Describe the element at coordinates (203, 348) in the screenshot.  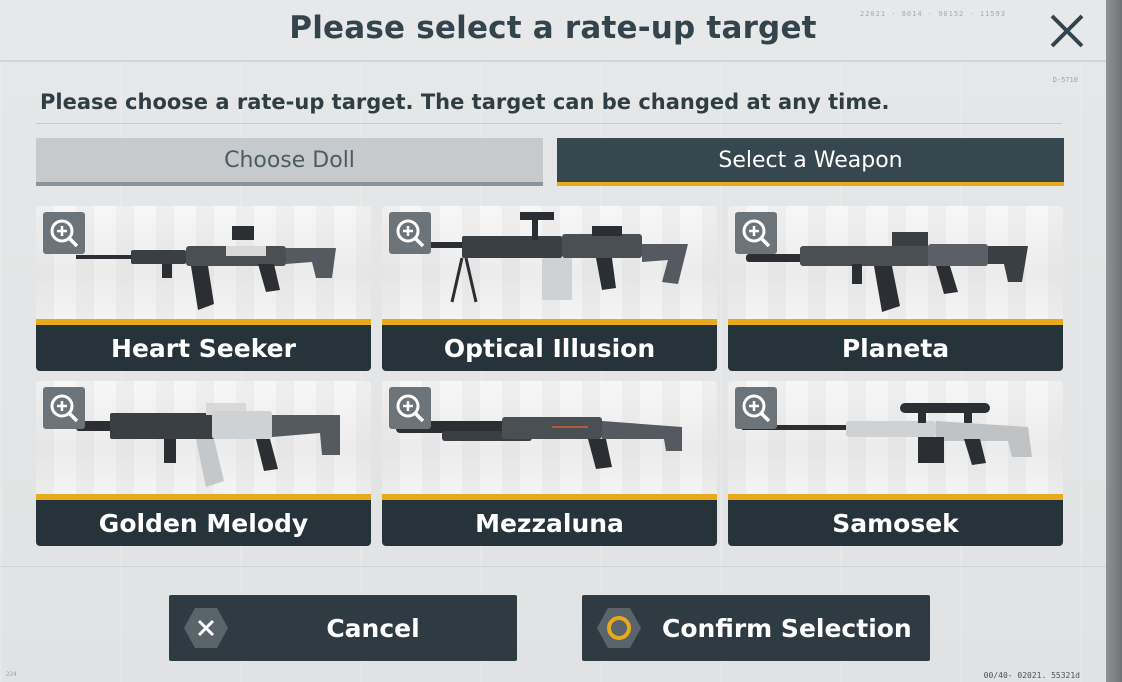
I see `weapon-name: Heart Seeker` at that location.